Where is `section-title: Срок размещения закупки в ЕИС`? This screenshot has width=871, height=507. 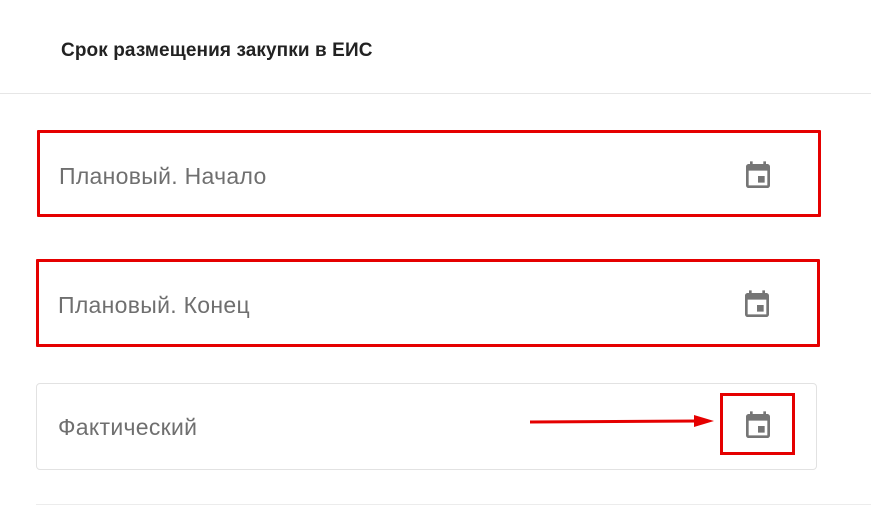
section-title: Срок размещения закупки в ЕИС is located at coordinates (217, 50).